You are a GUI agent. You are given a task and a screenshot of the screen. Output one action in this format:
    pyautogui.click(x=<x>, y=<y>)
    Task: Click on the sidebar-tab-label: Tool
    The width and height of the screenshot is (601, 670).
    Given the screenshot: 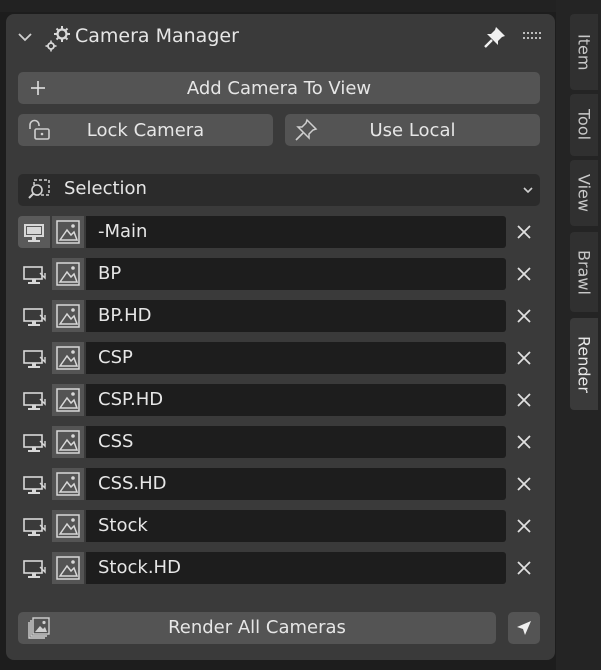 What is the action you would take?
    pyautogui.click(x=584, y=125)
    